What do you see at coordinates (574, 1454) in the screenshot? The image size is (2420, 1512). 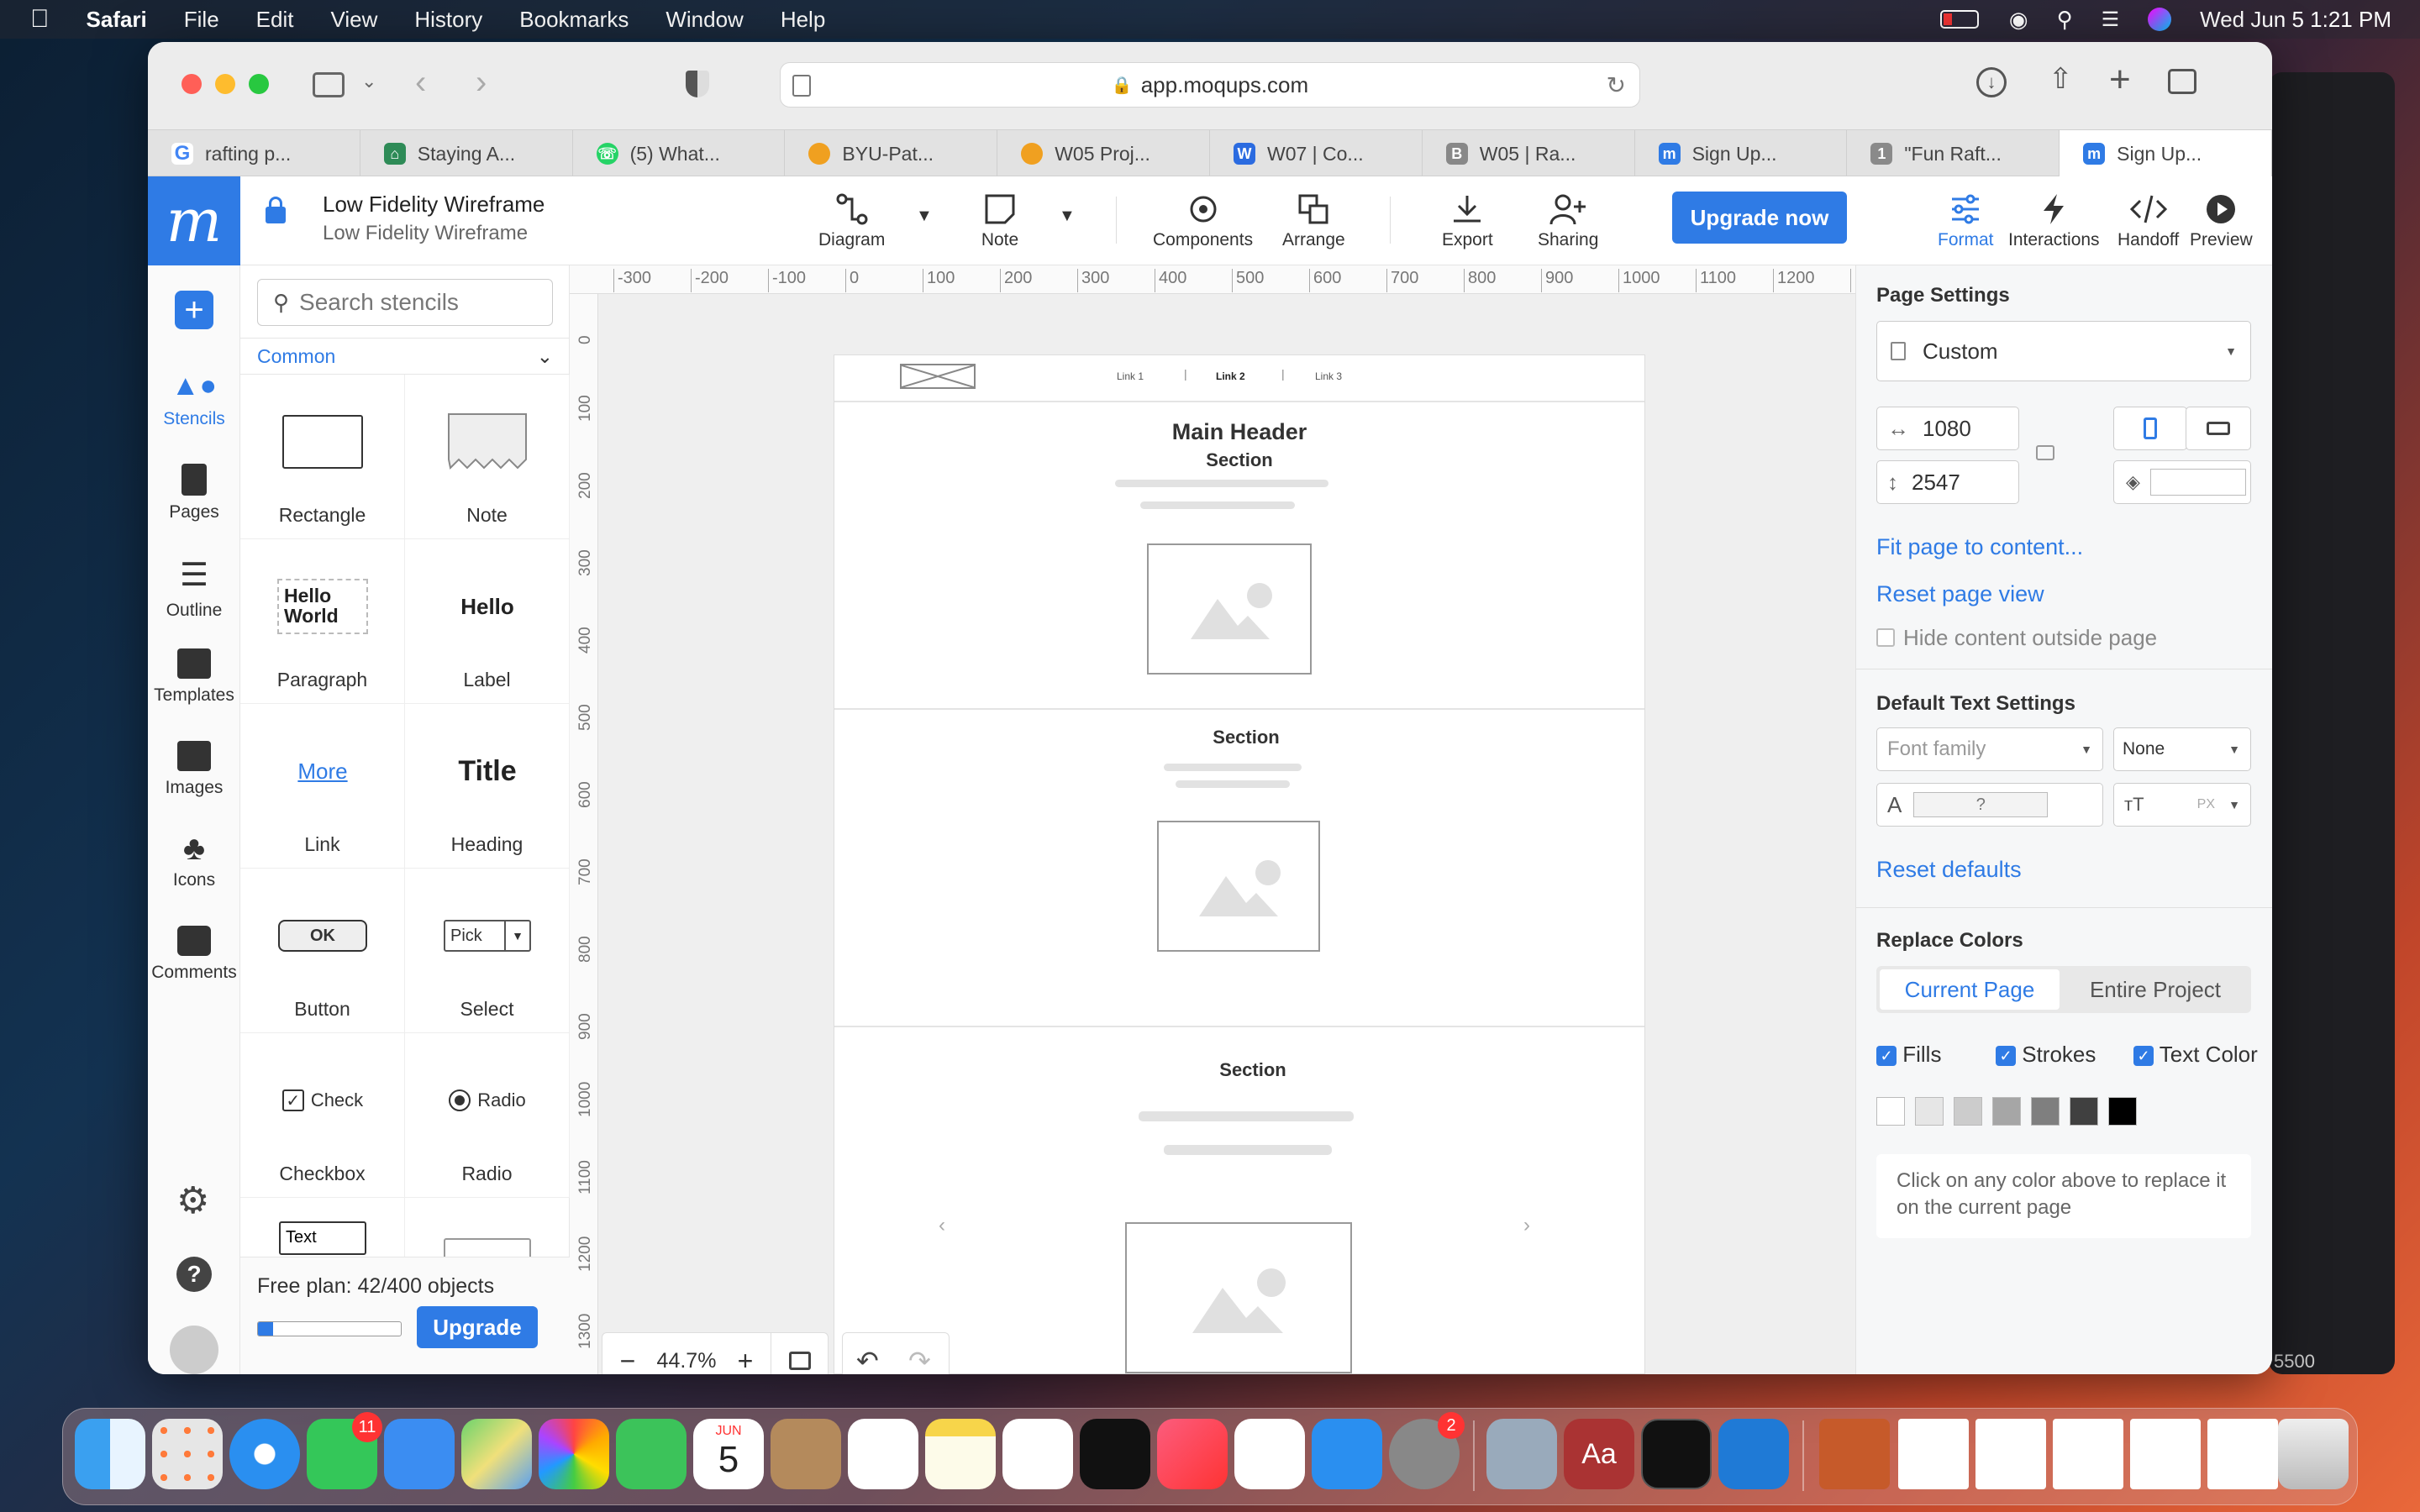 I see `photos-icon` at bounding box center [574, 1454].